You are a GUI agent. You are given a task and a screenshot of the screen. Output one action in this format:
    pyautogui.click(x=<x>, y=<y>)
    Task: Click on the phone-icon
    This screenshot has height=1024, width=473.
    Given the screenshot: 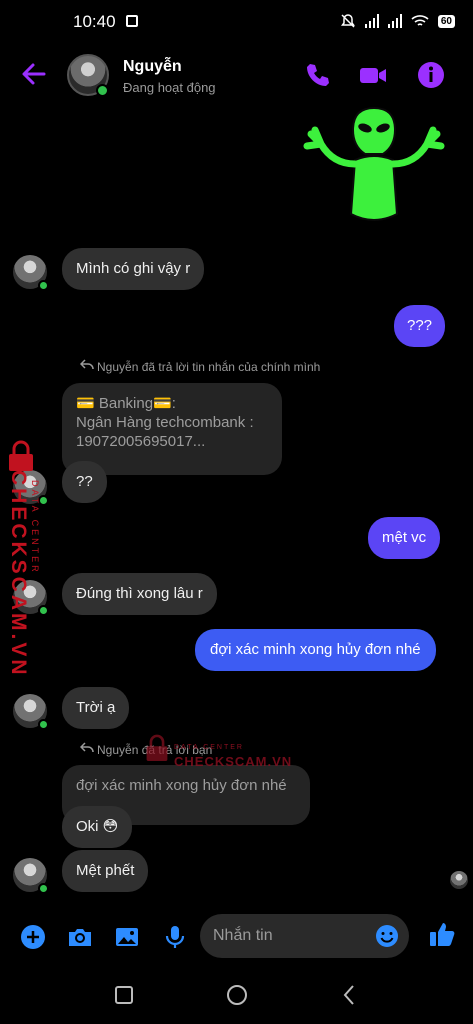 What is the action you would take?
    pyautogui.click(x=318, y=75)
    